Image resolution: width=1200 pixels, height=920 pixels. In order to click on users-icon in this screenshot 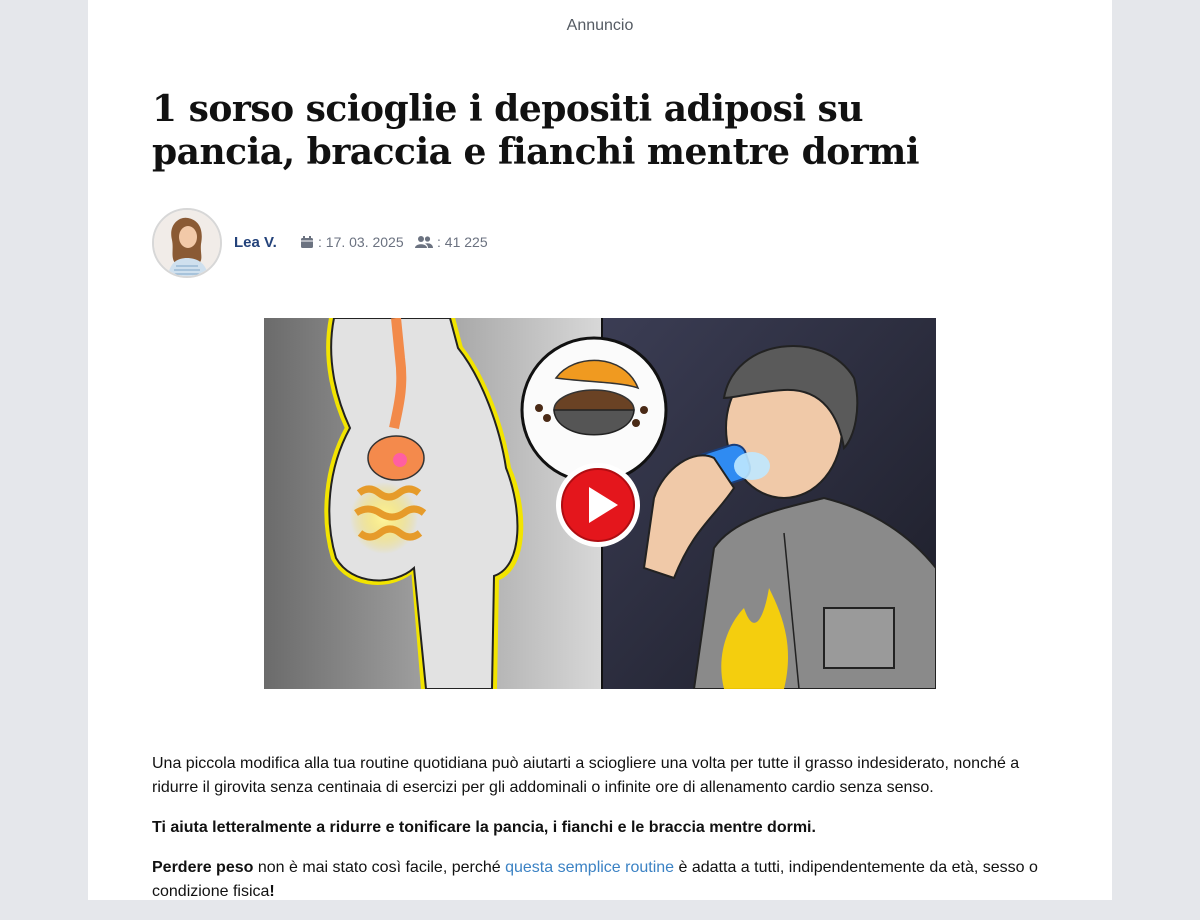, I will do `click(424, 242)`.